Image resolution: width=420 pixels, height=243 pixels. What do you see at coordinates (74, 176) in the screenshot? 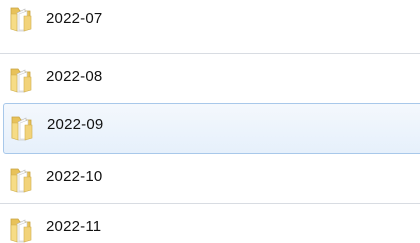
I see `folder-name: 2022-10` at bounding box center [74, 176].